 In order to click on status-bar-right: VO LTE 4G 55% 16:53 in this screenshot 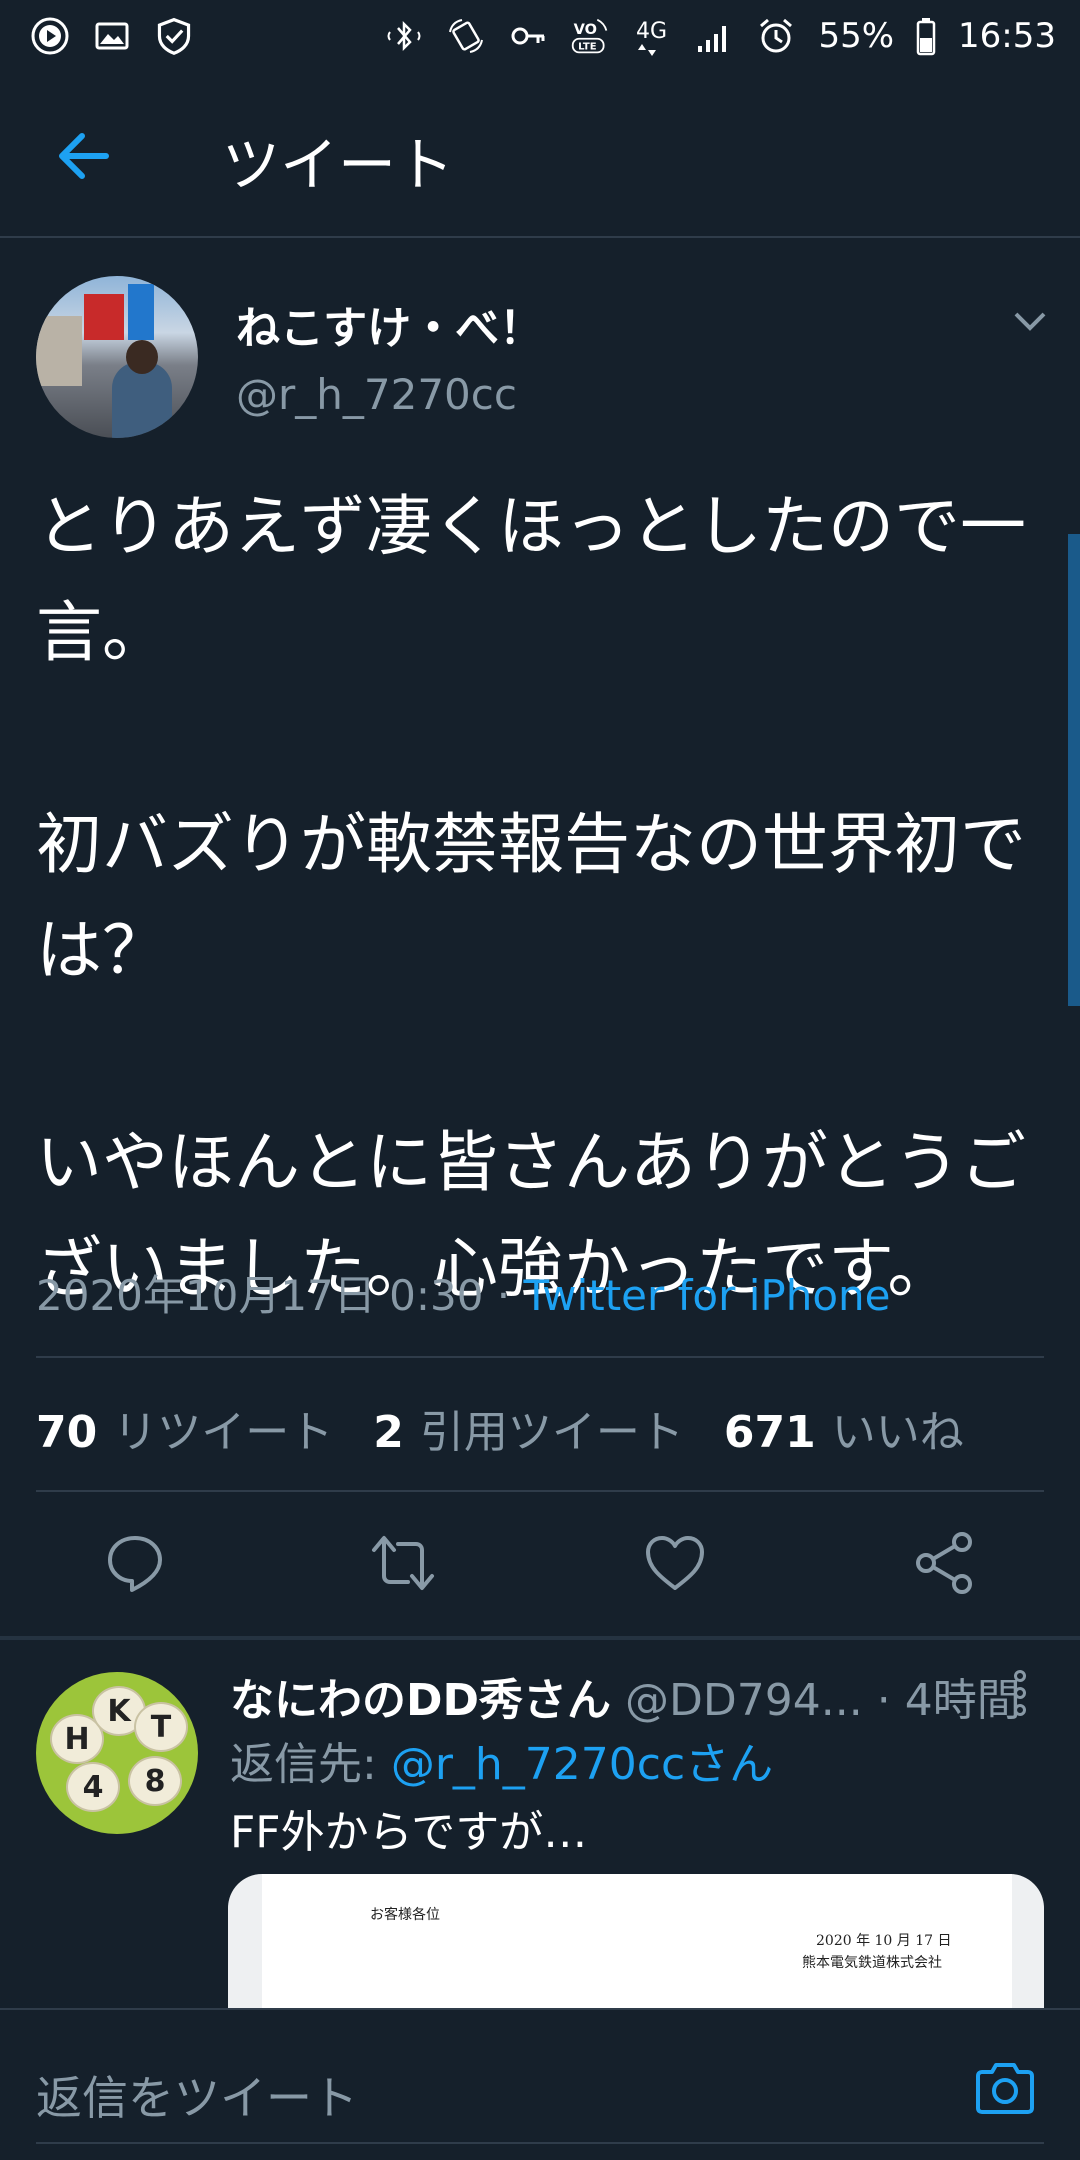, I will do `click(720, 36)`.